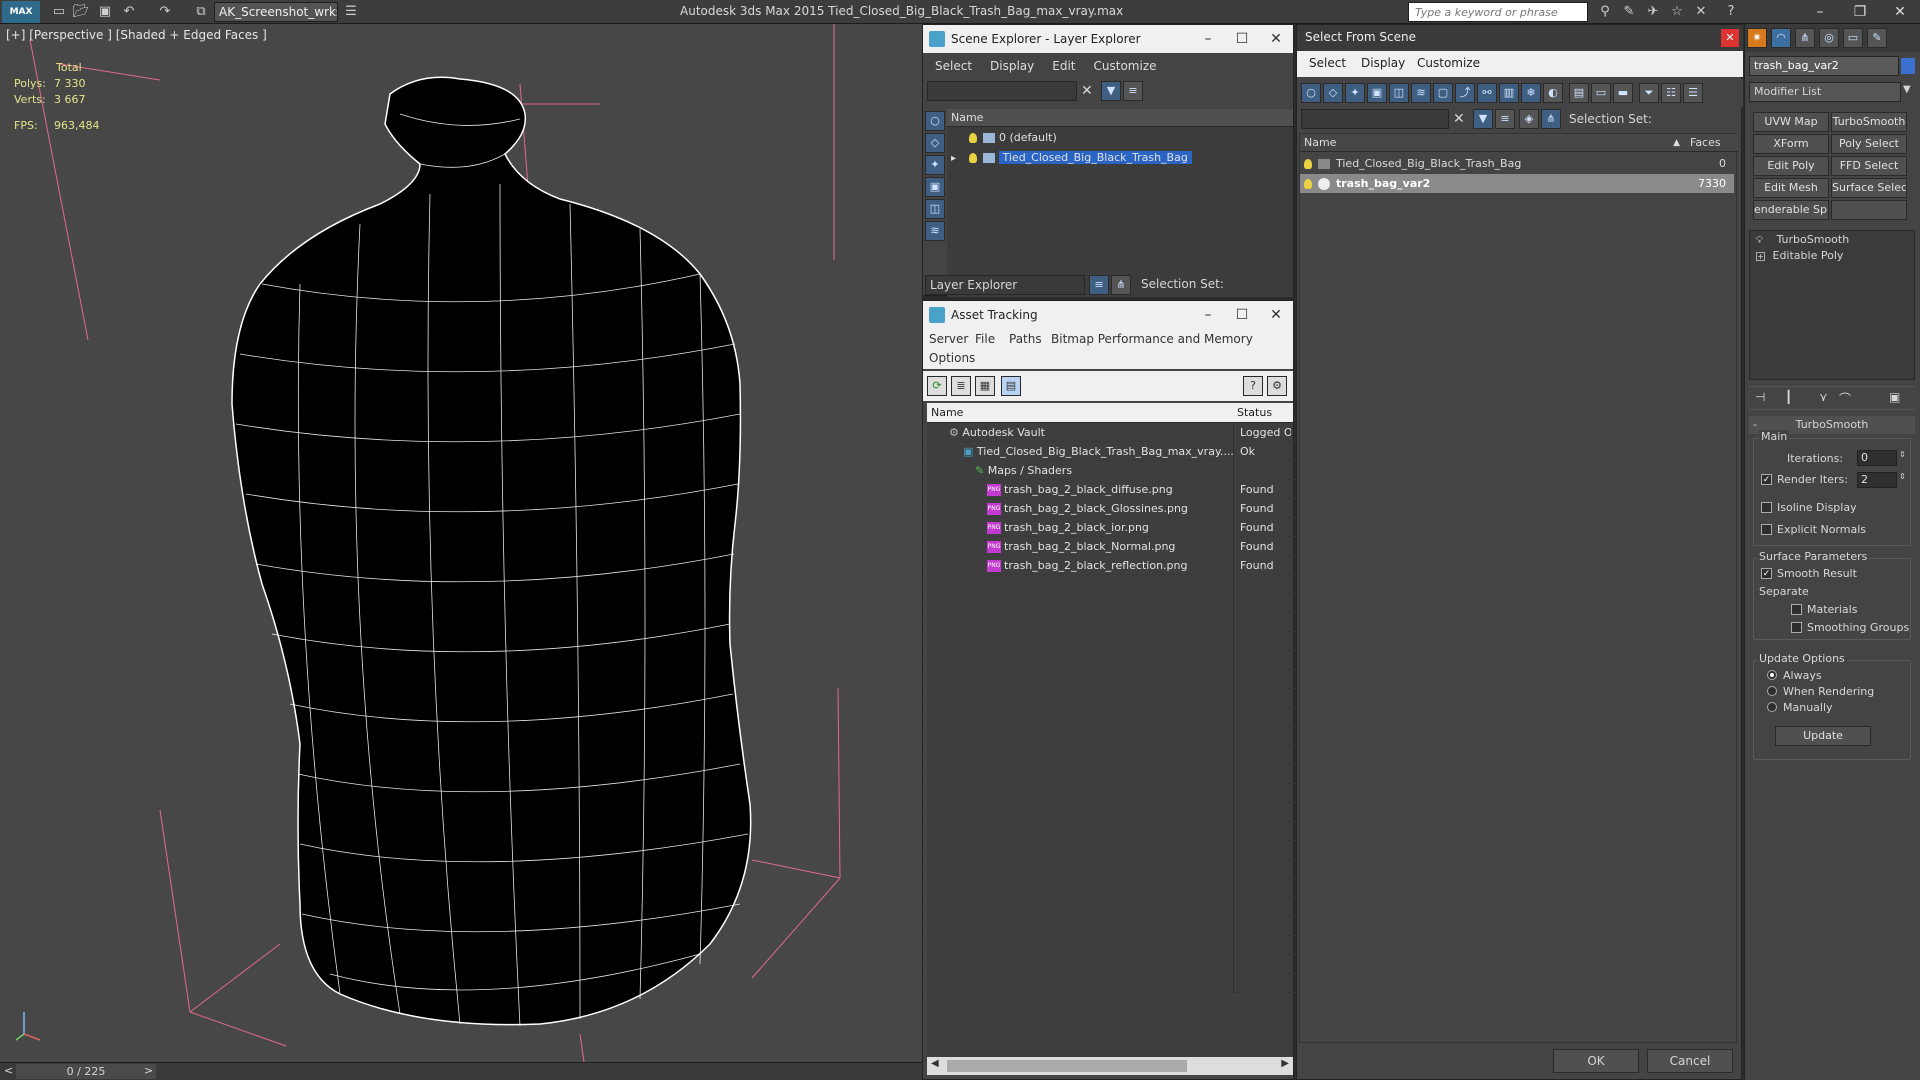 This screenshot has width=1920, height=1080. What do you see at coordinates (1766, 507) in the screenshot?
I see `isoline-display-checkbox` at bounding box center [1766, 507].